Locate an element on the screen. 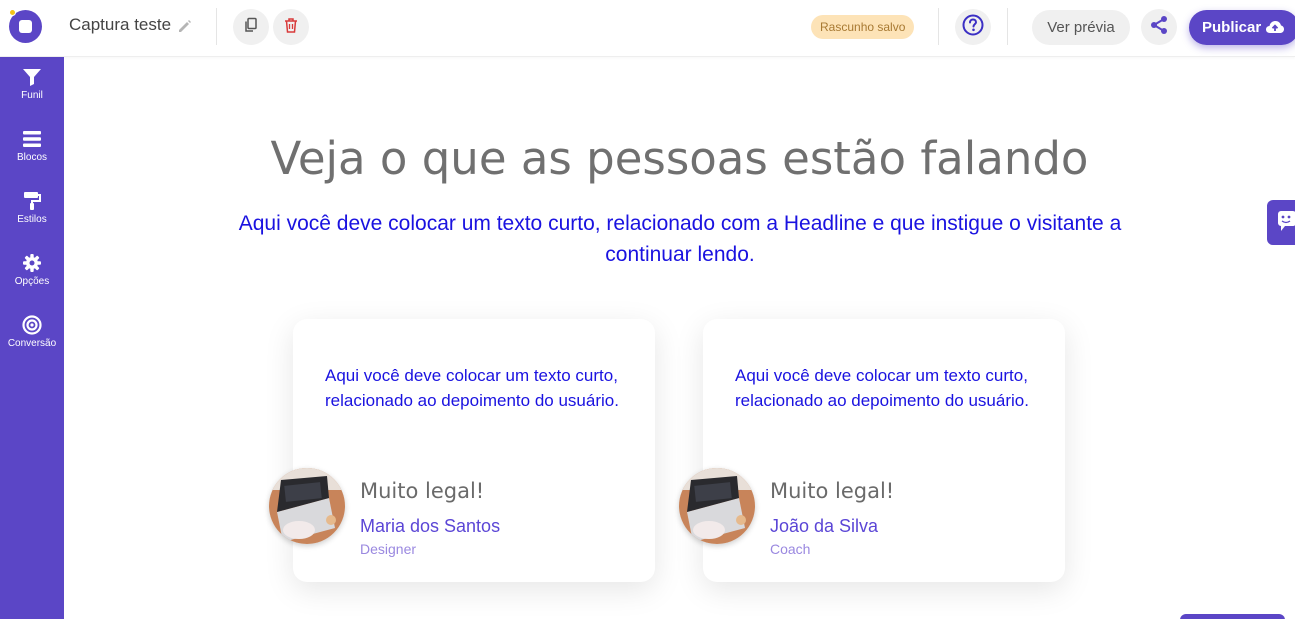 The image size is (1295, 619). sidebar-item-funil: Funil is located at coordinates (32, 95).